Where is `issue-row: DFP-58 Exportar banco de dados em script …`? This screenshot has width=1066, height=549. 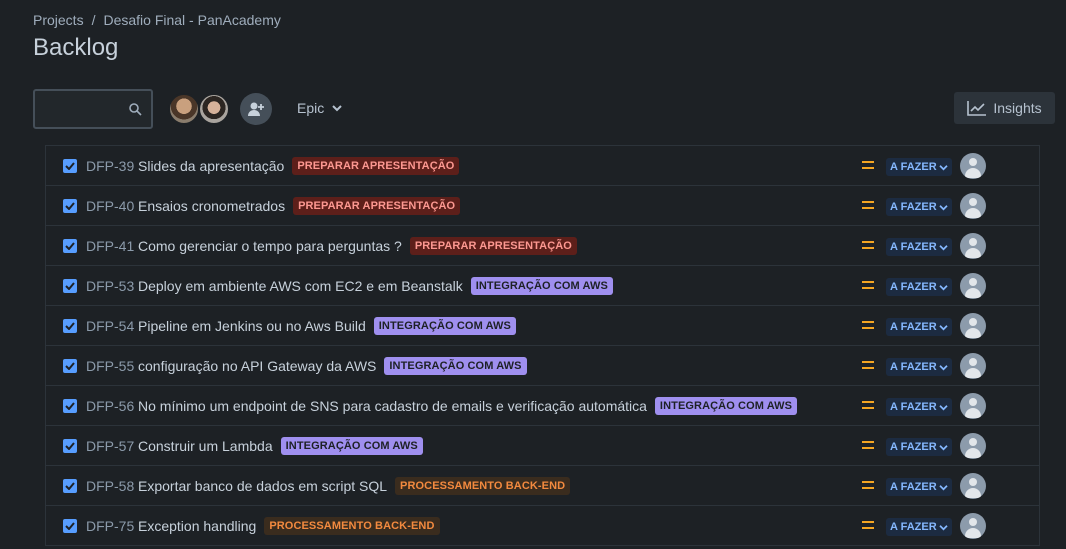 issue-row: DFP-58 Exportar banco de dados em script … is located at coordinates (542, 486).